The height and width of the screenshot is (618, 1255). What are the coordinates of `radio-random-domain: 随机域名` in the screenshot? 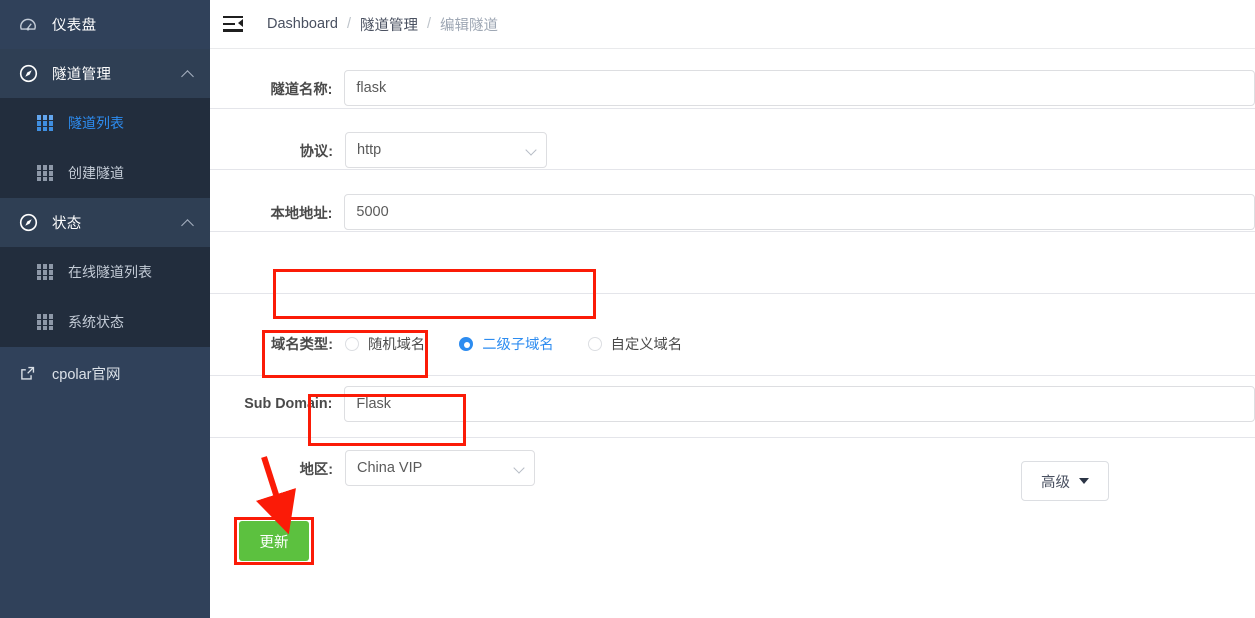 It's located at (385, 343).